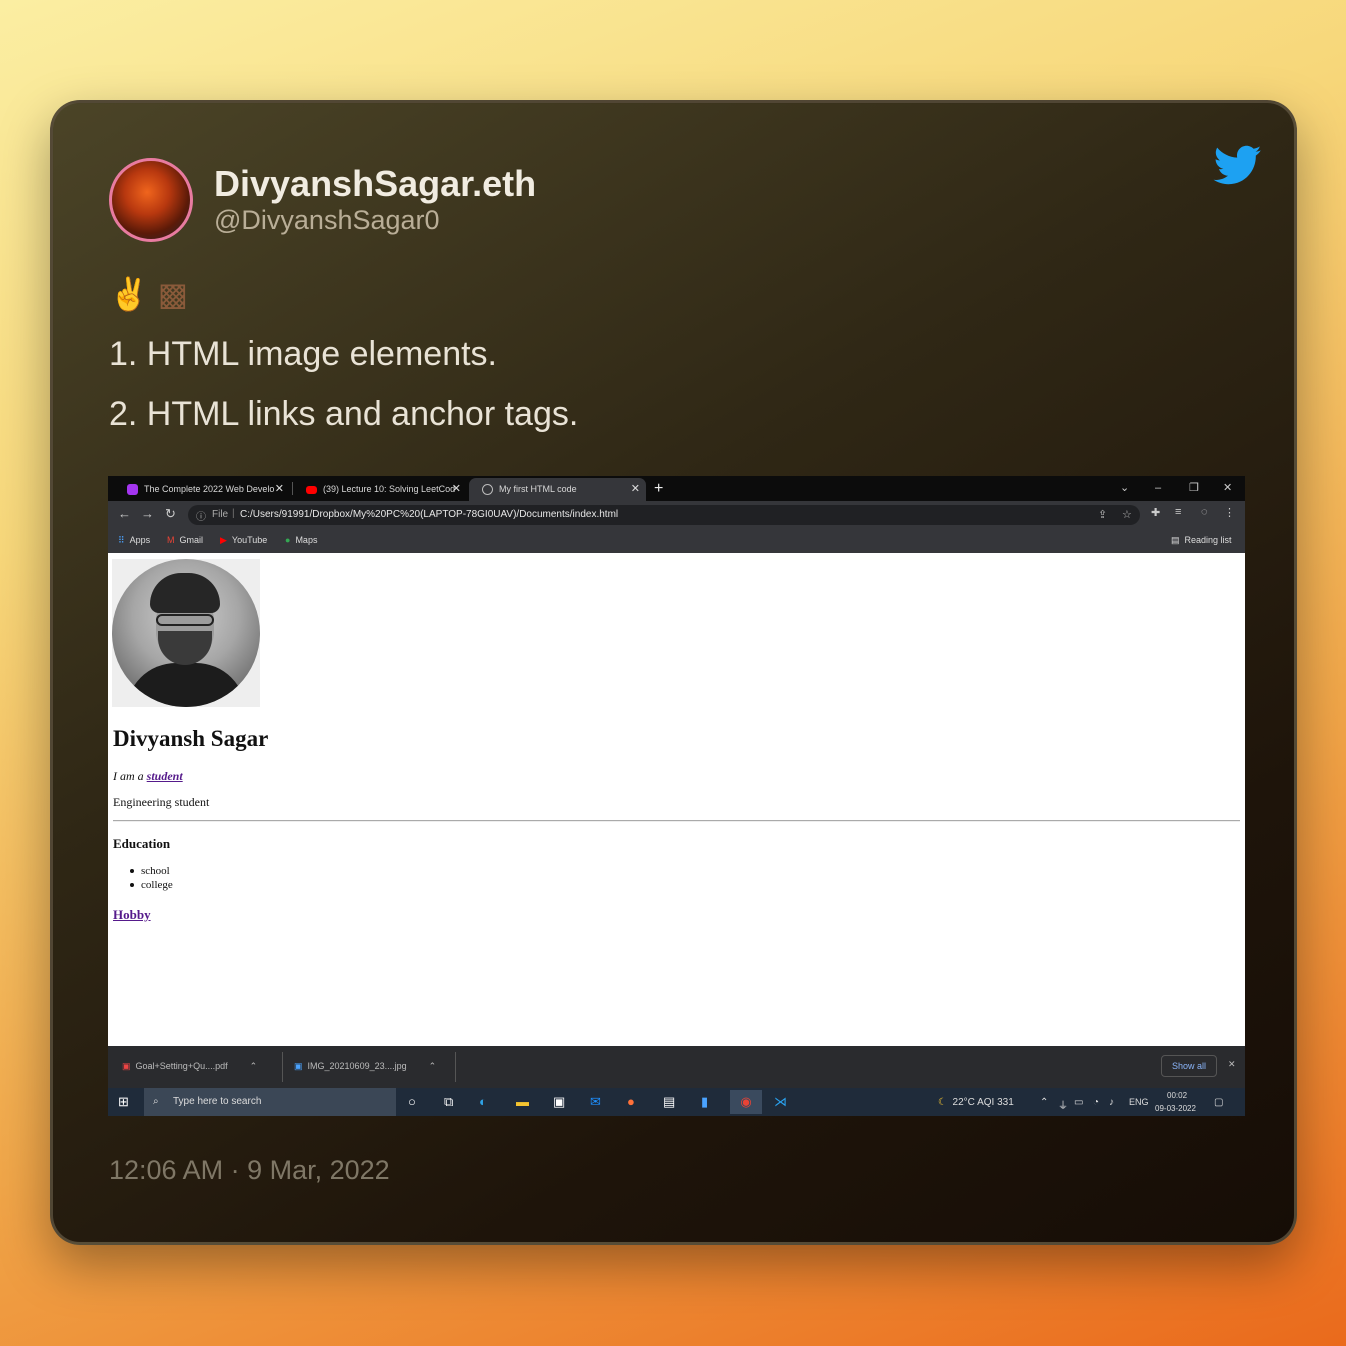 Image resolution: width=1346 pixels, height=1346 pixels. Describe the element at coordinates (288, 540) in the screenshot. I see `maps-icon: ●` at that location.